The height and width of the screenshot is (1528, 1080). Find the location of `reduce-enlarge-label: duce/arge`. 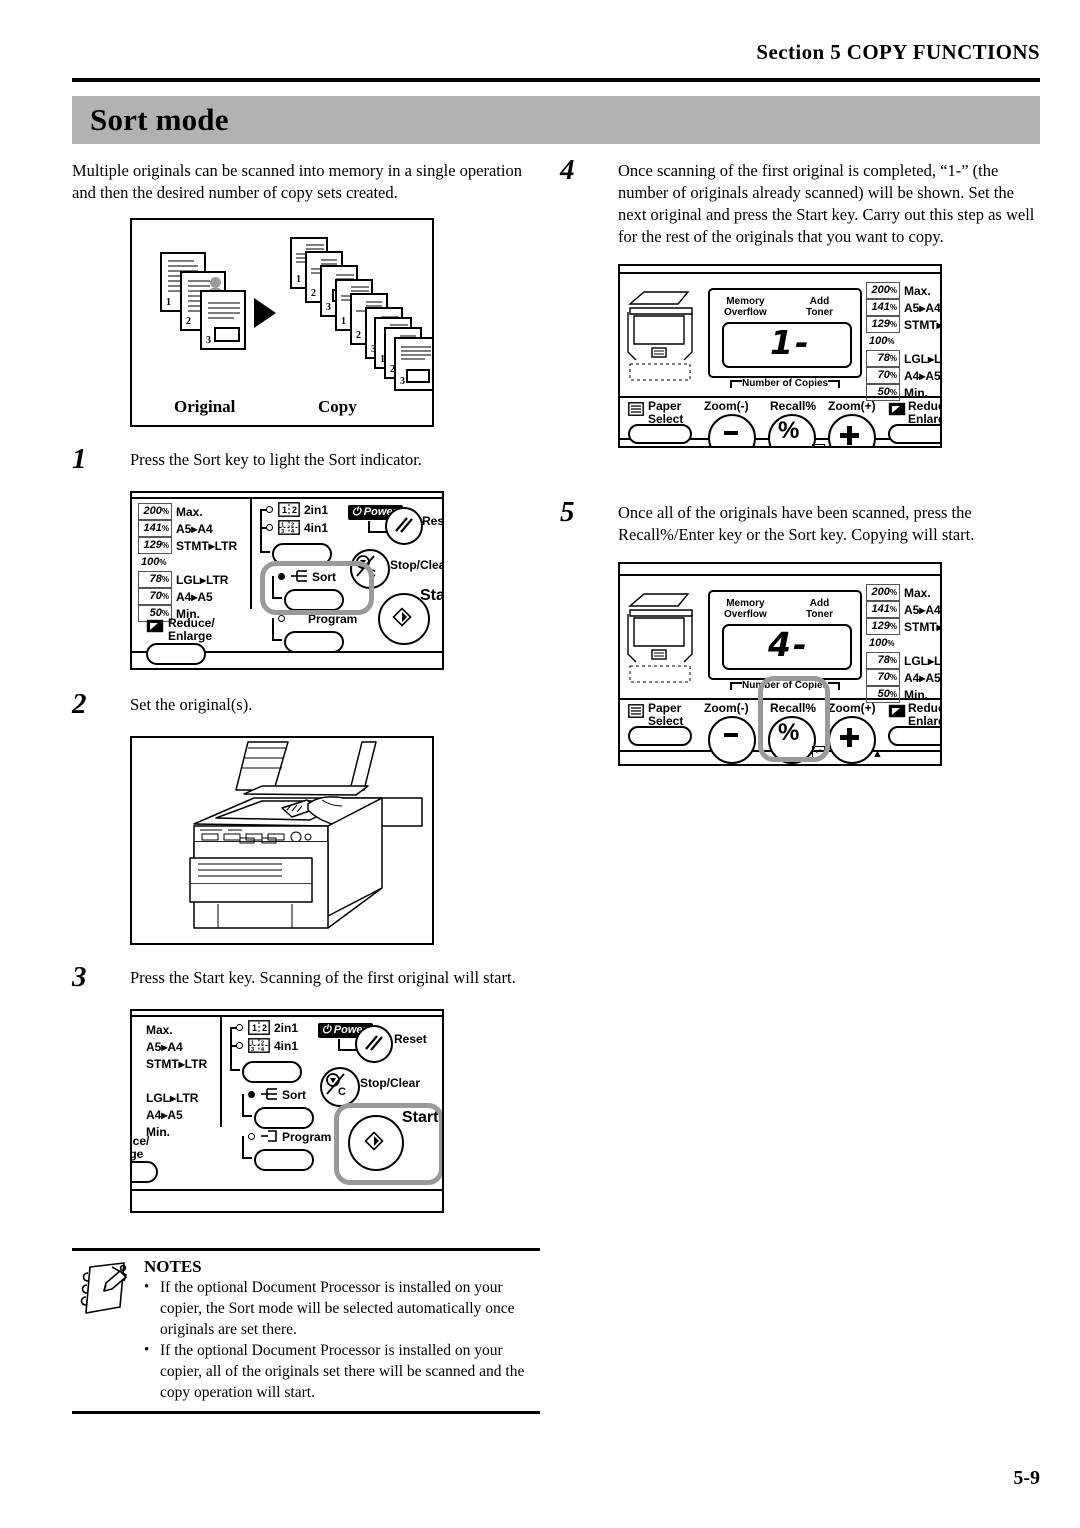

reduce-enlarge-label: duce/arge is located at coordinates (140, 1147).